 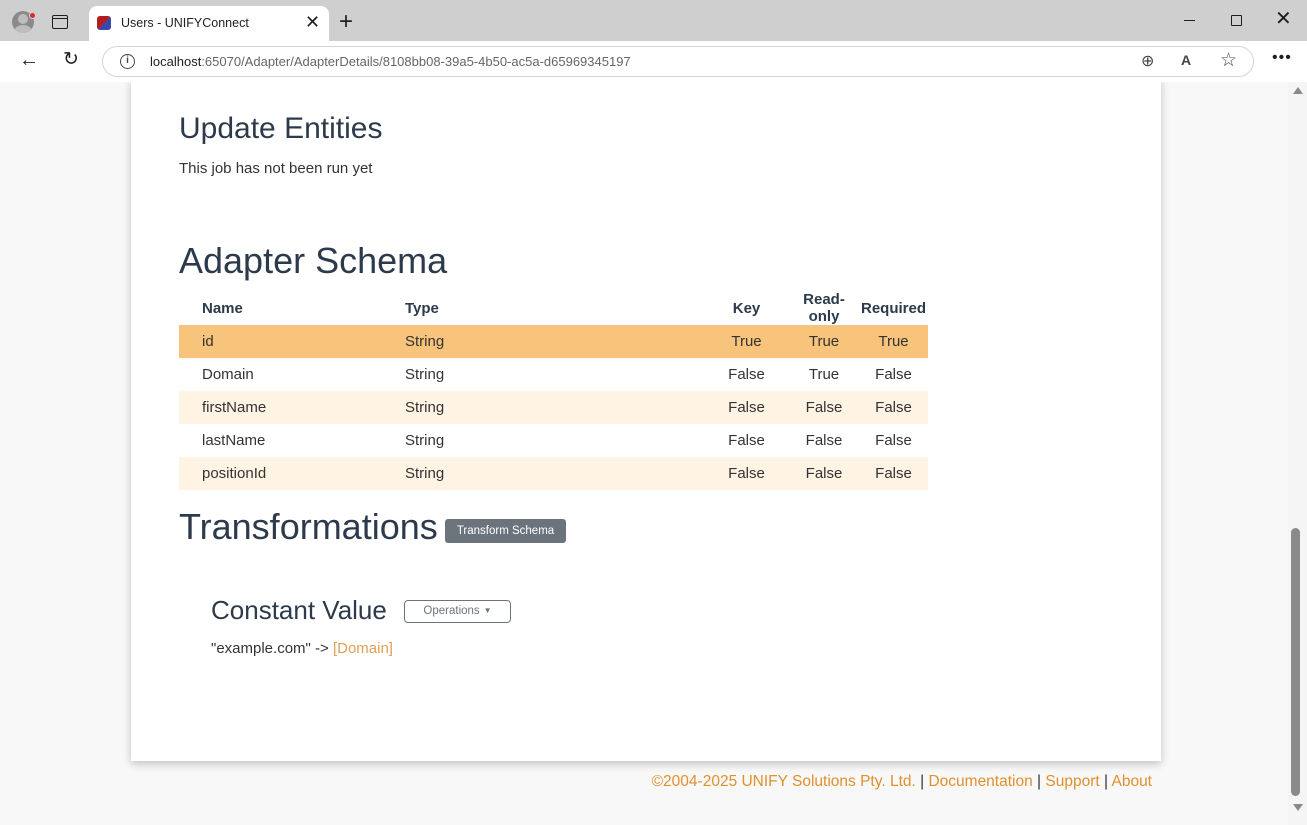 What do you see at coordinates (553, 440) in the screenshot?
I see `table-row: lastName String False False False` at bounding box center [553, 440].